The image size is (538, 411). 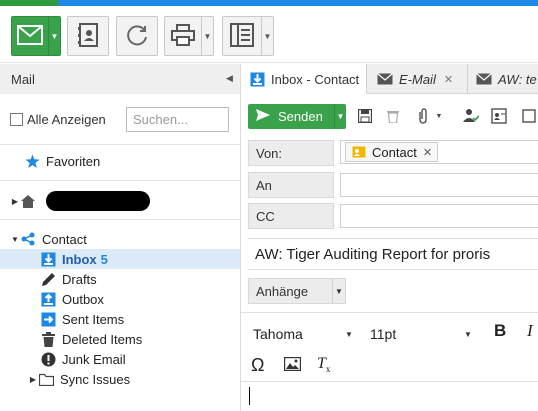 I want to click on check-names-icon, so click(x=471, y=116).